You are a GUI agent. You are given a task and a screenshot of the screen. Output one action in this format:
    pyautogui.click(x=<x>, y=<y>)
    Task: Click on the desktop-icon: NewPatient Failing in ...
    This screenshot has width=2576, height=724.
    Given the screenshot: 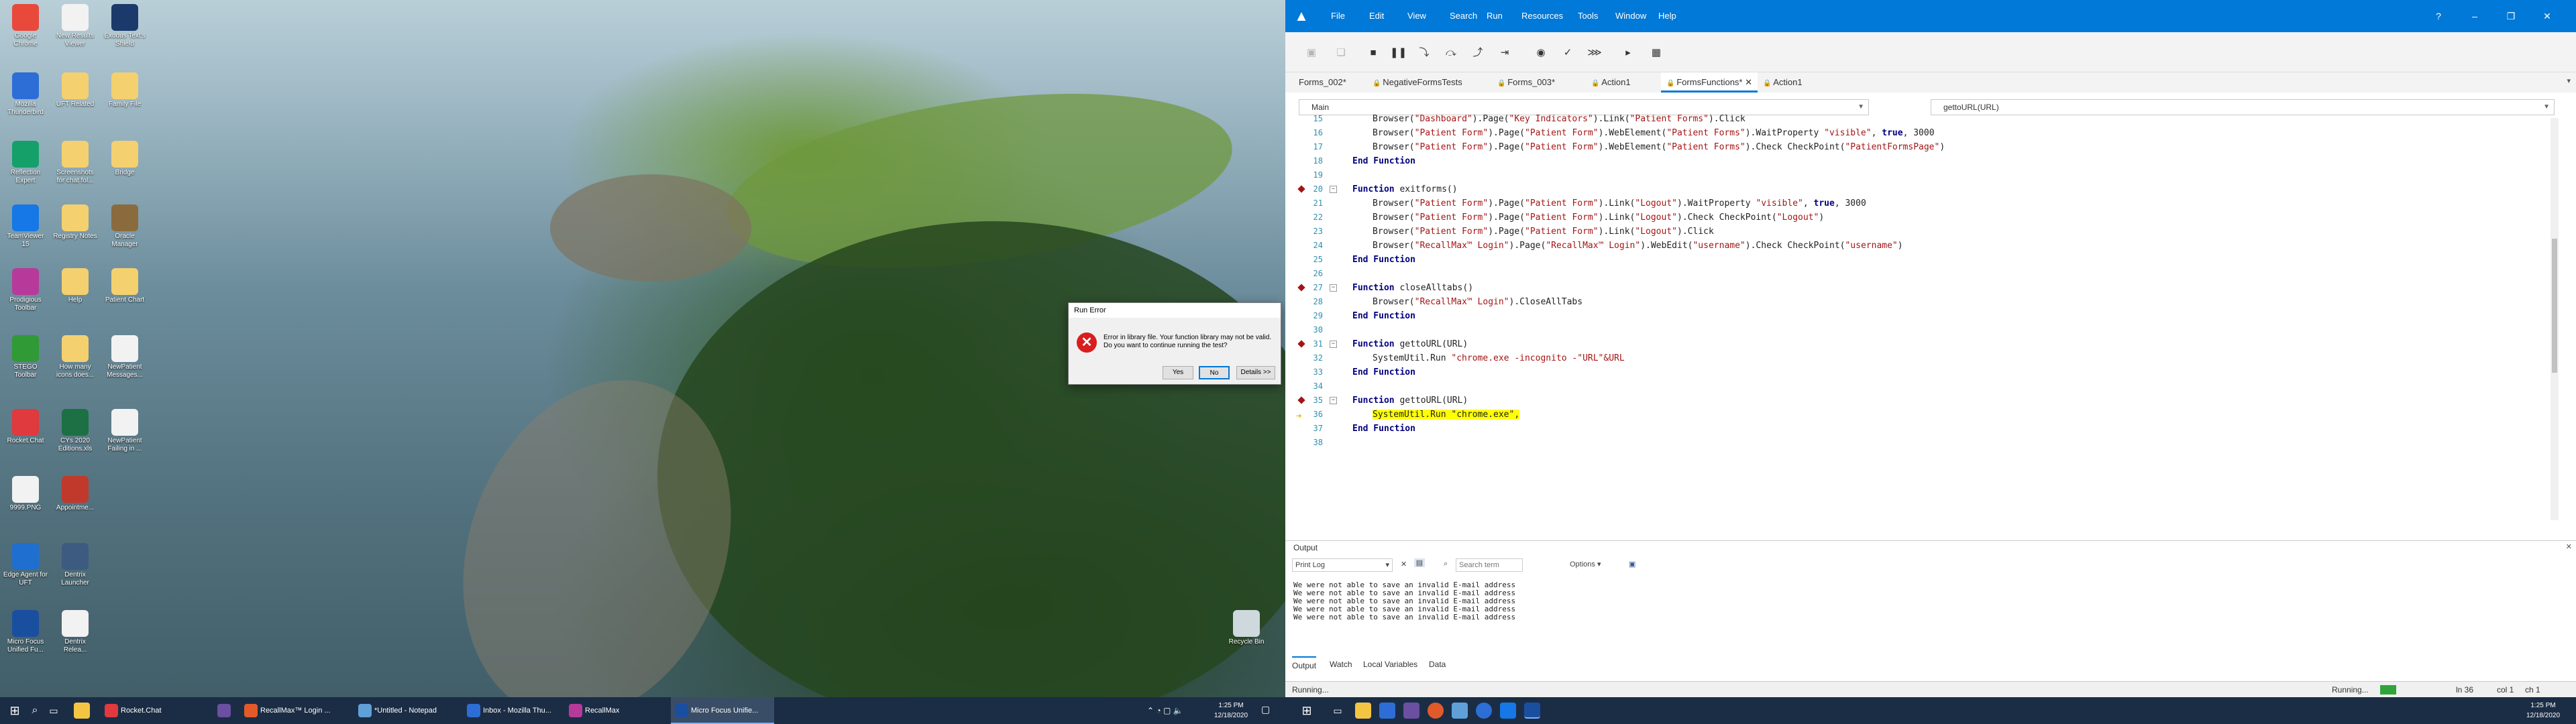 What is the action you would take?
    pyautogui.click(x=125, y=431)
    